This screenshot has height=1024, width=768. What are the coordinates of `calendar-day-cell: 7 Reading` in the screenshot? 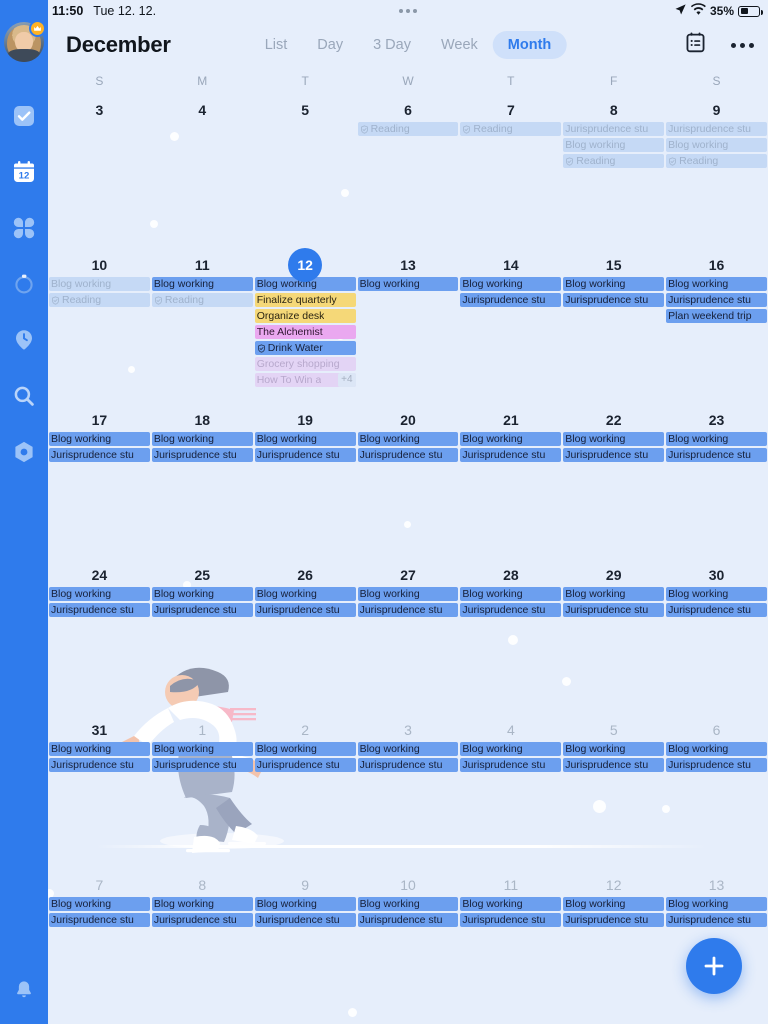 It's located at (510, 171).